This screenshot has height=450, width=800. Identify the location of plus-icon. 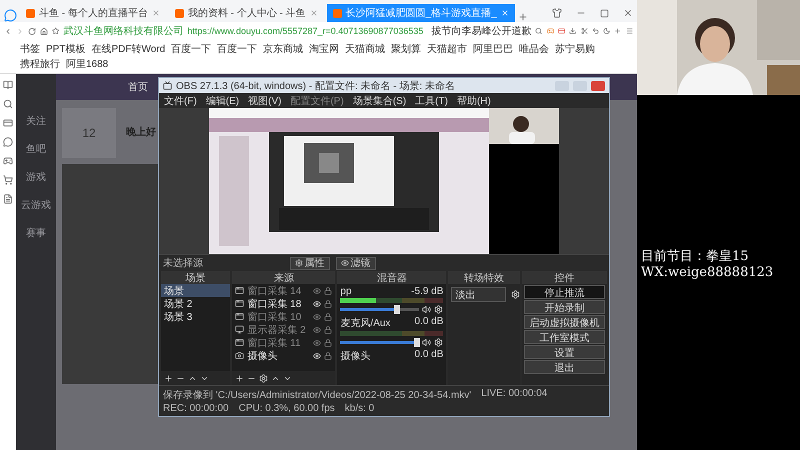
(618, 31).